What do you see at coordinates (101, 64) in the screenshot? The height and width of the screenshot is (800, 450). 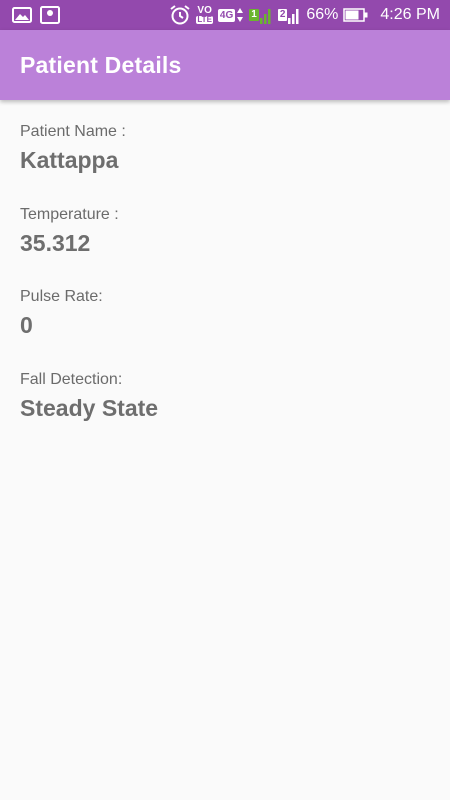 I see `page-title: Patient Details` at bounding box center [101, 64].